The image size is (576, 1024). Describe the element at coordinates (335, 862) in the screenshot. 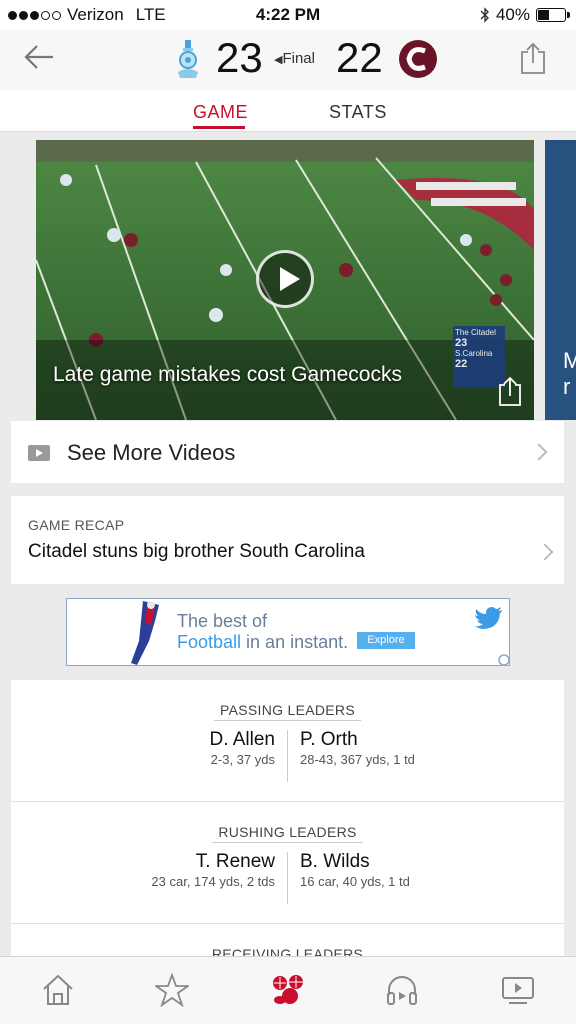

I see `home-leader-name: B. Wilds` at that location.